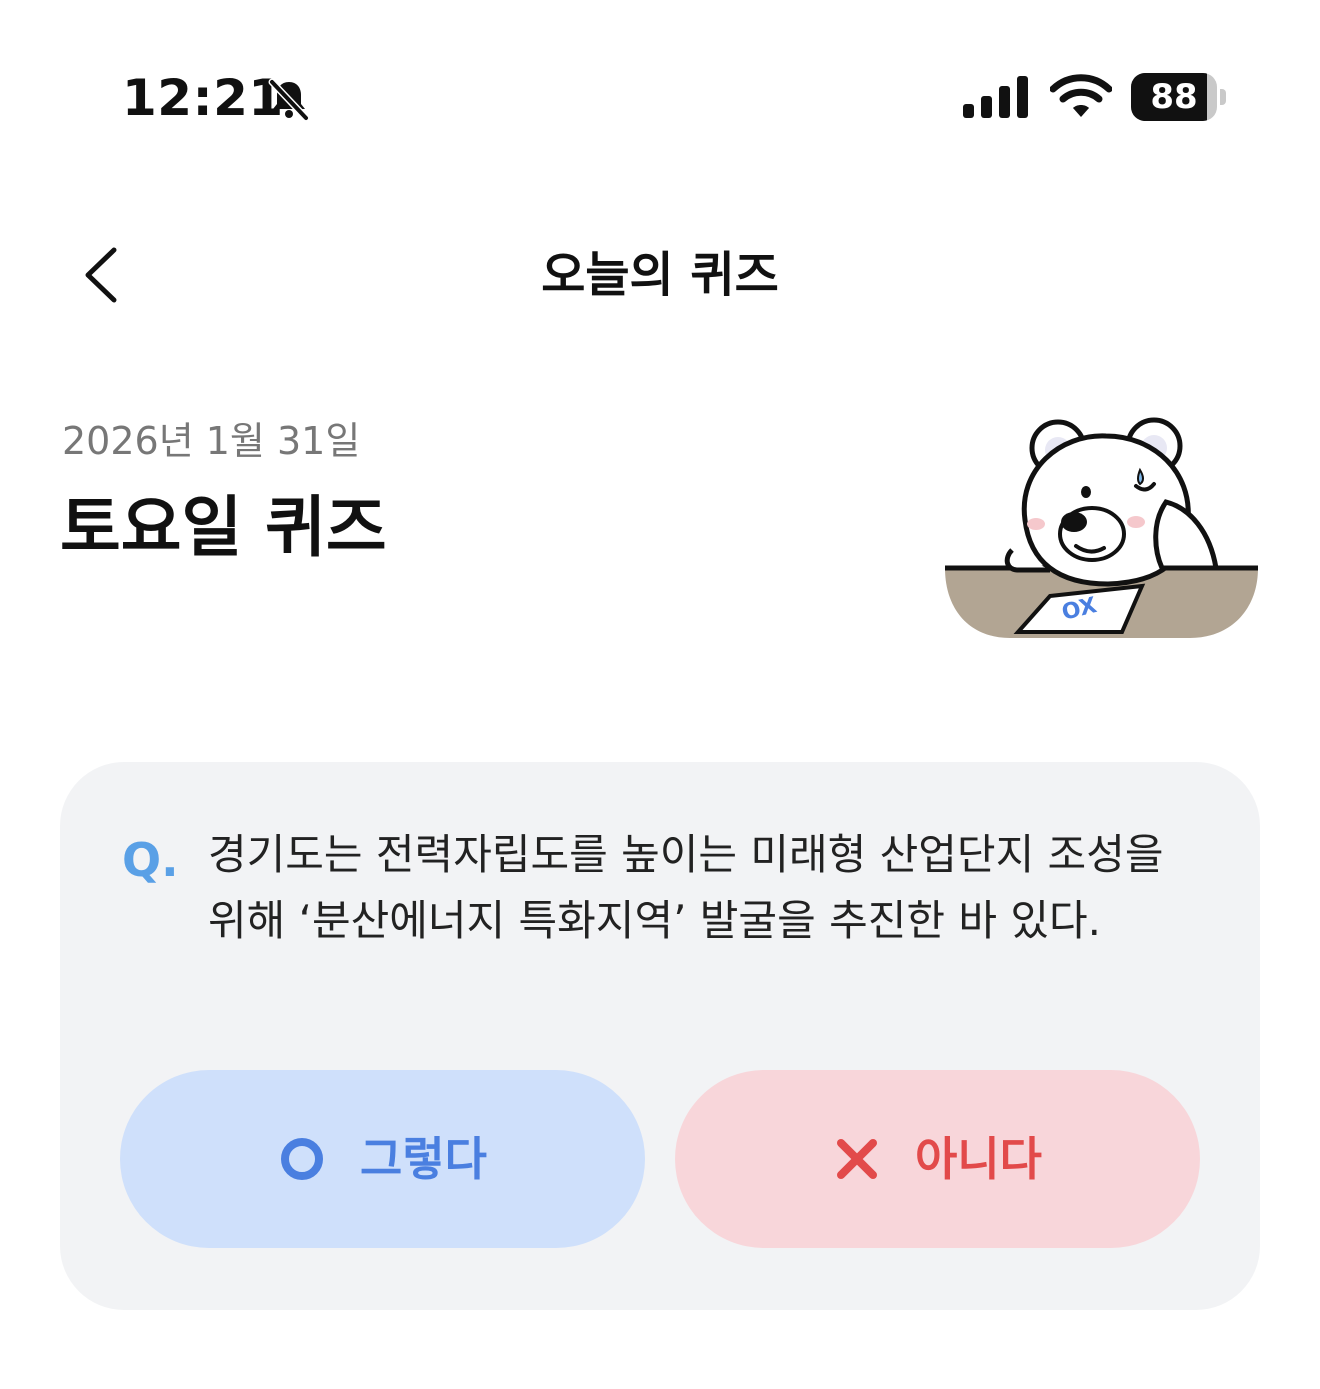  Describe the element at coordinates (978, 1159) in the screenshot. I see `answer-no-label: 아니다` at that location.